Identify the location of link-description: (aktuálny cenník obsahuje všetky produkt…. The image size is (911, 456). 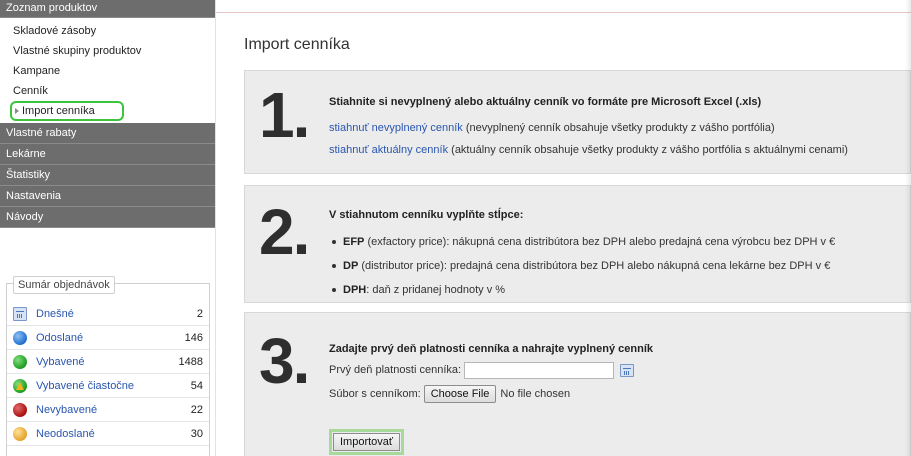
(648, 150).